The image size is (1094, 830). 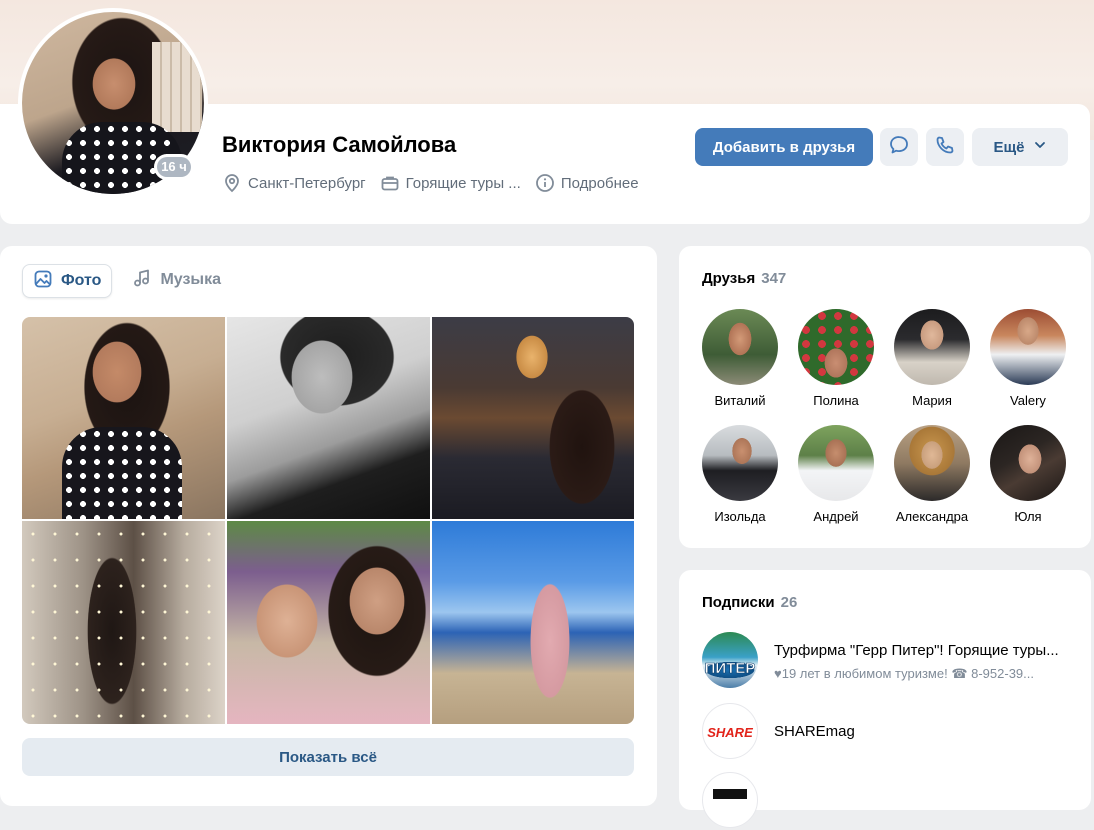 I want to click on avatar-window-detail, so click(x=177, y=87).